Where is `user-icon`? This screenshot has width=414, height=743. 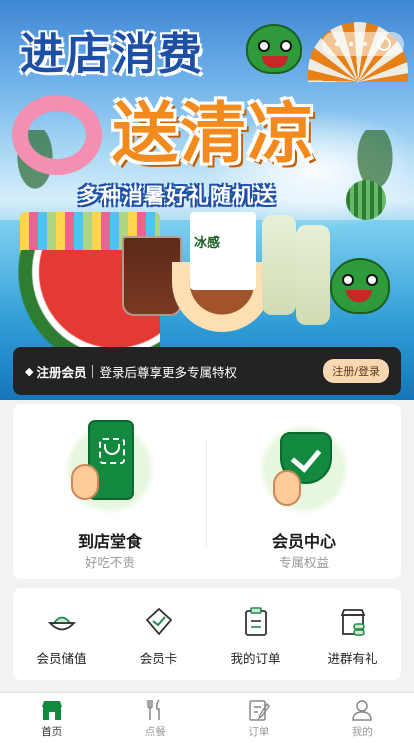 user-icon is located at coordinates (362, 710).